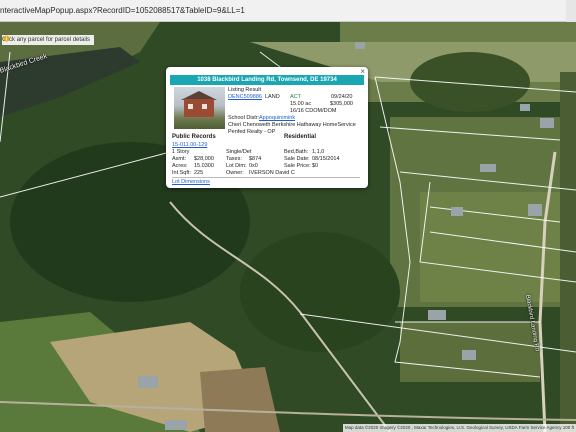 The image size is (576, 432). What do you see at coordinates (297, 166) in the screenshot?
I see `sale-price-label: Sale Price:` at bounding box center [297, 166].